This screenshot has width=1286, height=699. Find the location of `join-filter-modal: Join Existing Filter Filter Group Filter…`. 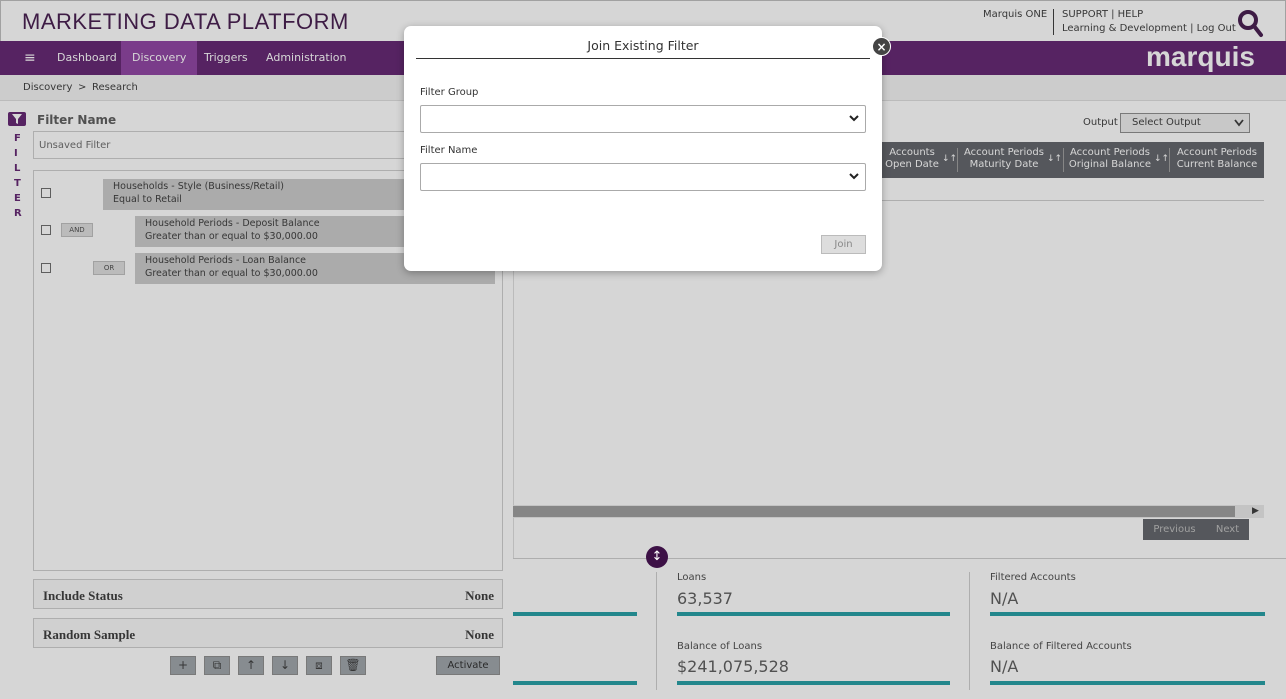

join-filter-modal: Join Existing Filter Filter Group Filter… is located at coordinates (643, 148).